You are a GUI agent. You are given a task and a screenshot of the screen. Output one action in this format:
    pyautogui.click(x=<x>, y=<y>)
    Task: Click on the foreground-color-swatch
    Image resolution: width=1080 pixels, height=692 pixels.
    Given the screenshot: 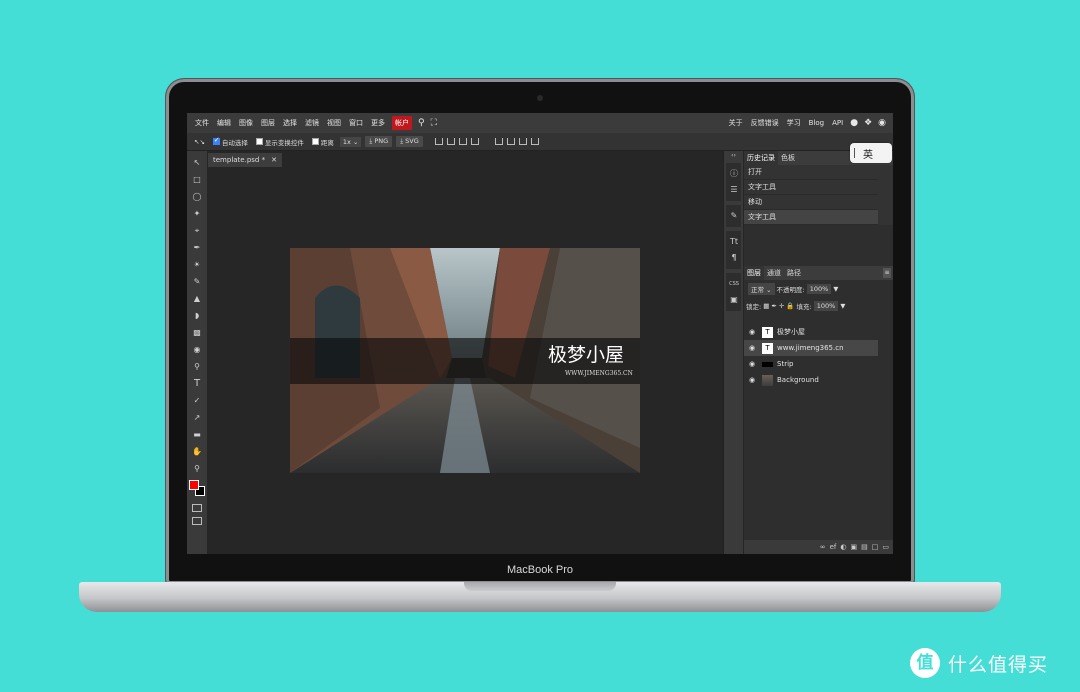 What is the action you would take?
    pyautogui.click(x=194, y=485)
    